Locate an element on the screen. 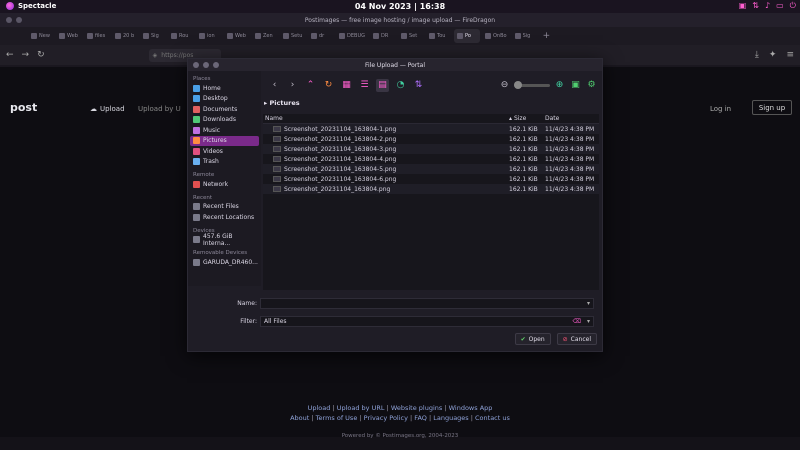 The width and height of the screenshot is (800, 450). minimize-window-button is located at coordinates (19, 20).